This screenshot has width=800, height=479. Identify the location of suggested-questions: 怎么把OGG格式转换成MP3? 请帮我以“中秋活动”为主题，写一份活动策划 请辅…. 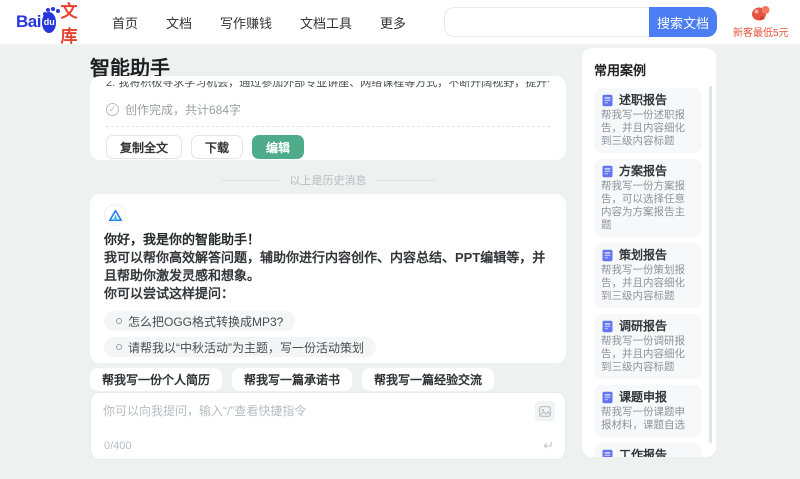
(328, 337).